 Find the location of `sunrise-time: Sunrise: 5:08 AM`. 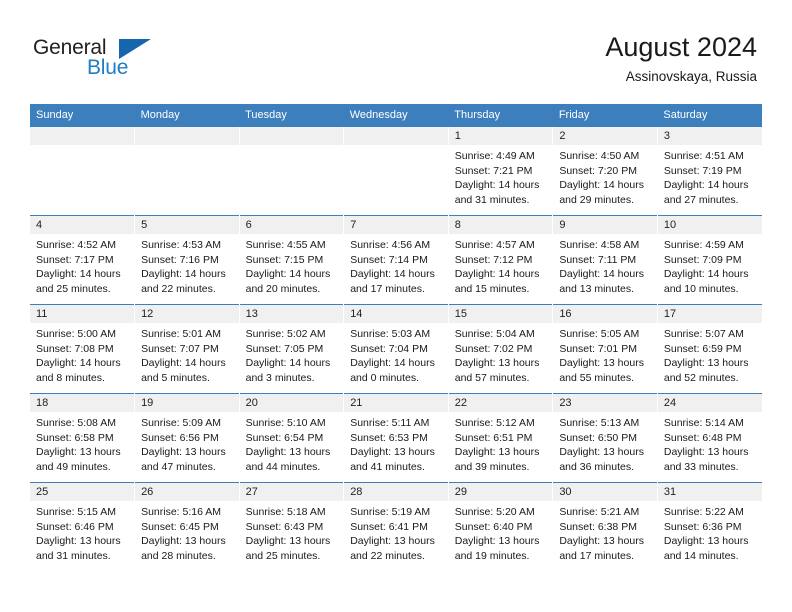

sunrise-time: Sunrise: 5:08 AM is located at coordinates (76, 423).